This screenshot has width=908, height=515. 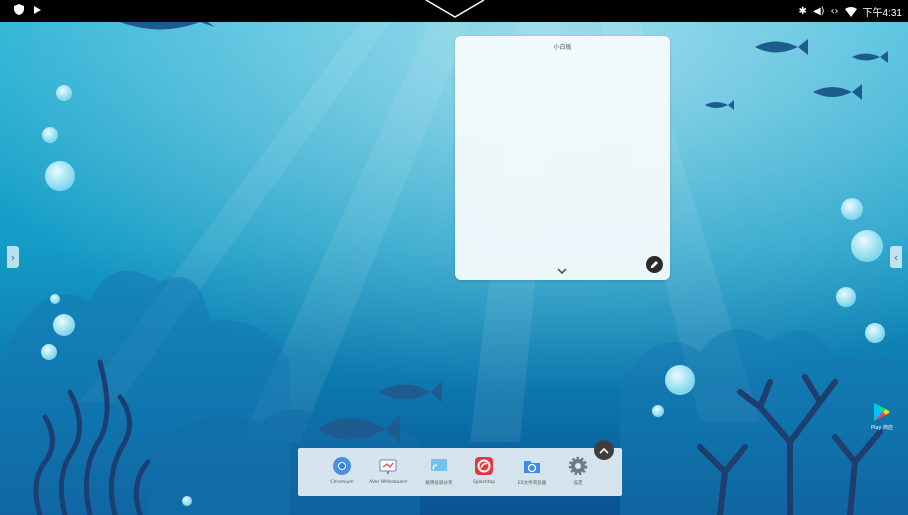 I want to click on desktop-shortcut-play-store: Play 商店, so click(x=882, y=416).